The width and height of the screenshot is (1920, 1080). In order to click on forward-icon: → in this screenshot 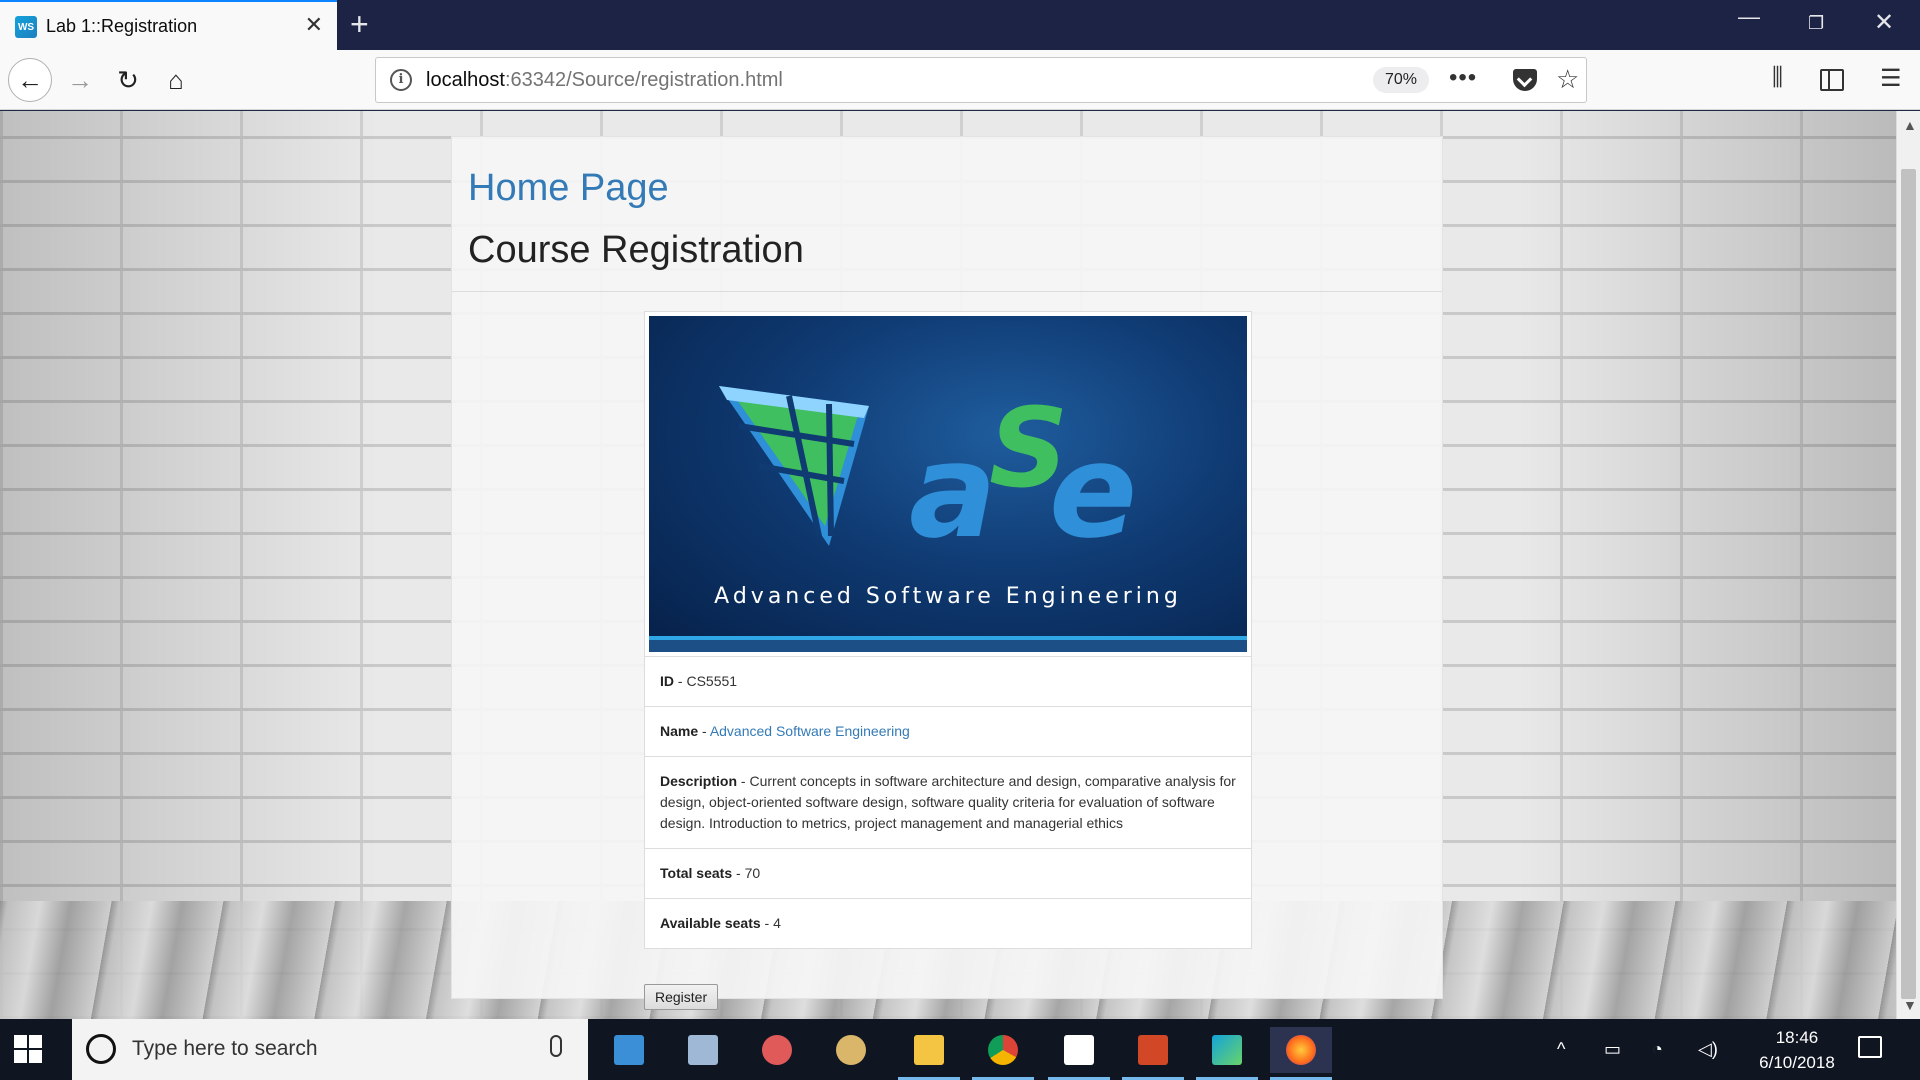, I will do `click(80, 80)`.